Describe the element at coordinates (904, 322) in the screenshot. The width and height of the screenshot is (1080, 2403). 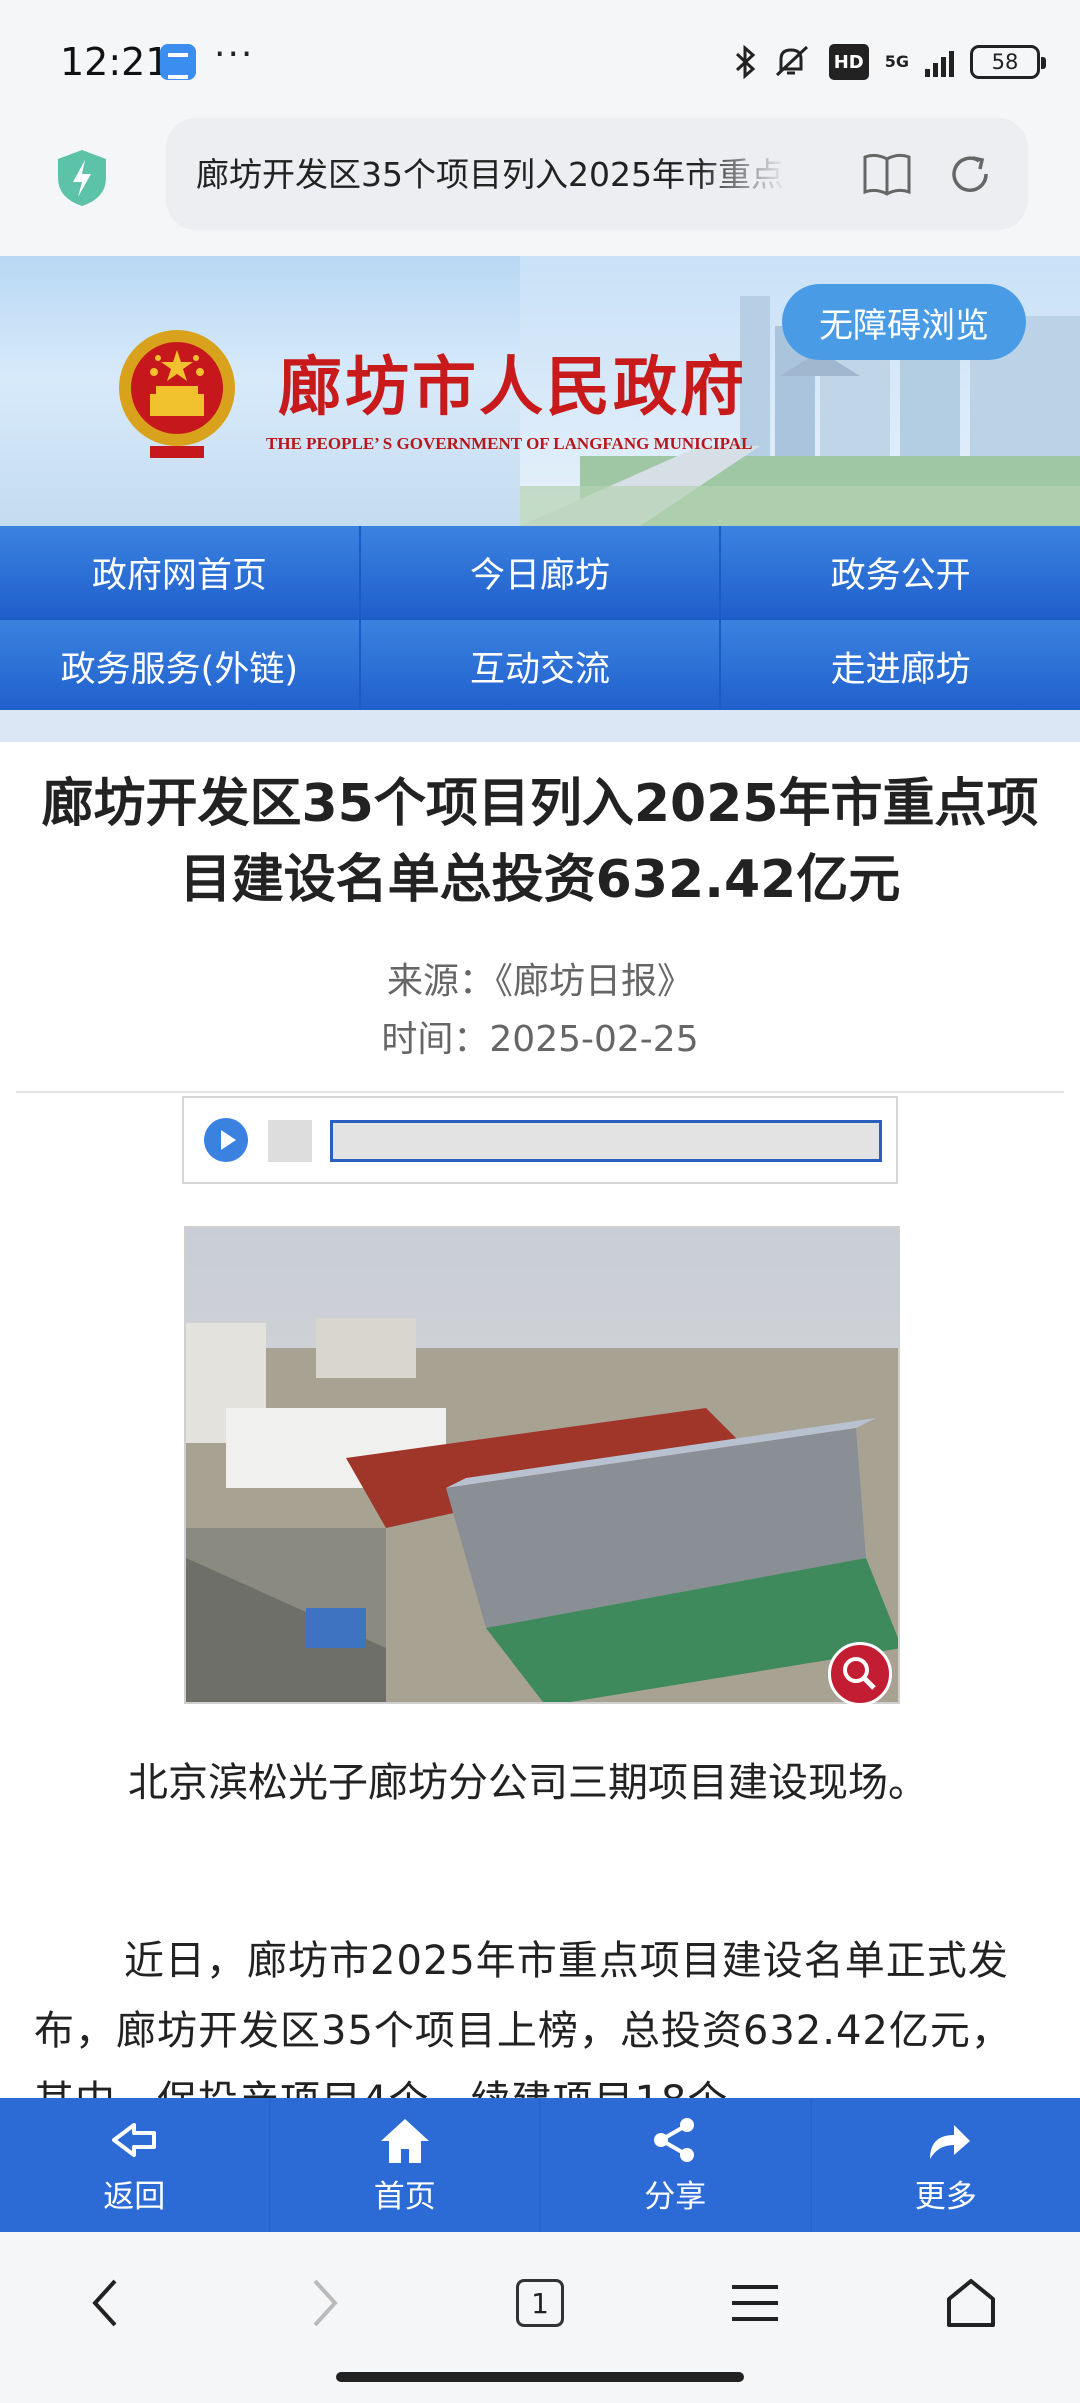
I see `accessibility-button: 无障碍浏览` at that location.